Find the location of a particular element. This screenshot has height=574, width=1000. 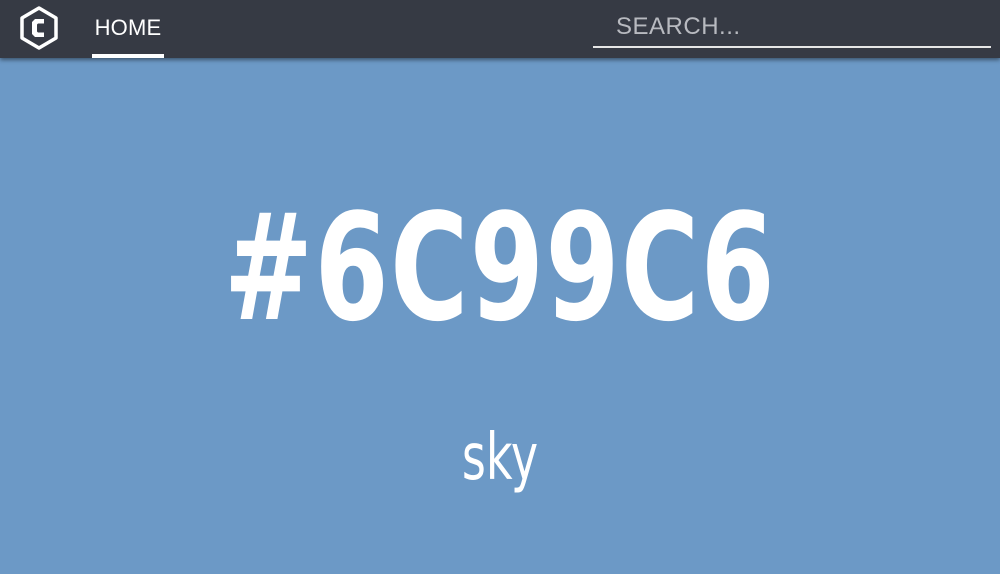

nav-home-link: HOME is located at coordinates (128, 29).